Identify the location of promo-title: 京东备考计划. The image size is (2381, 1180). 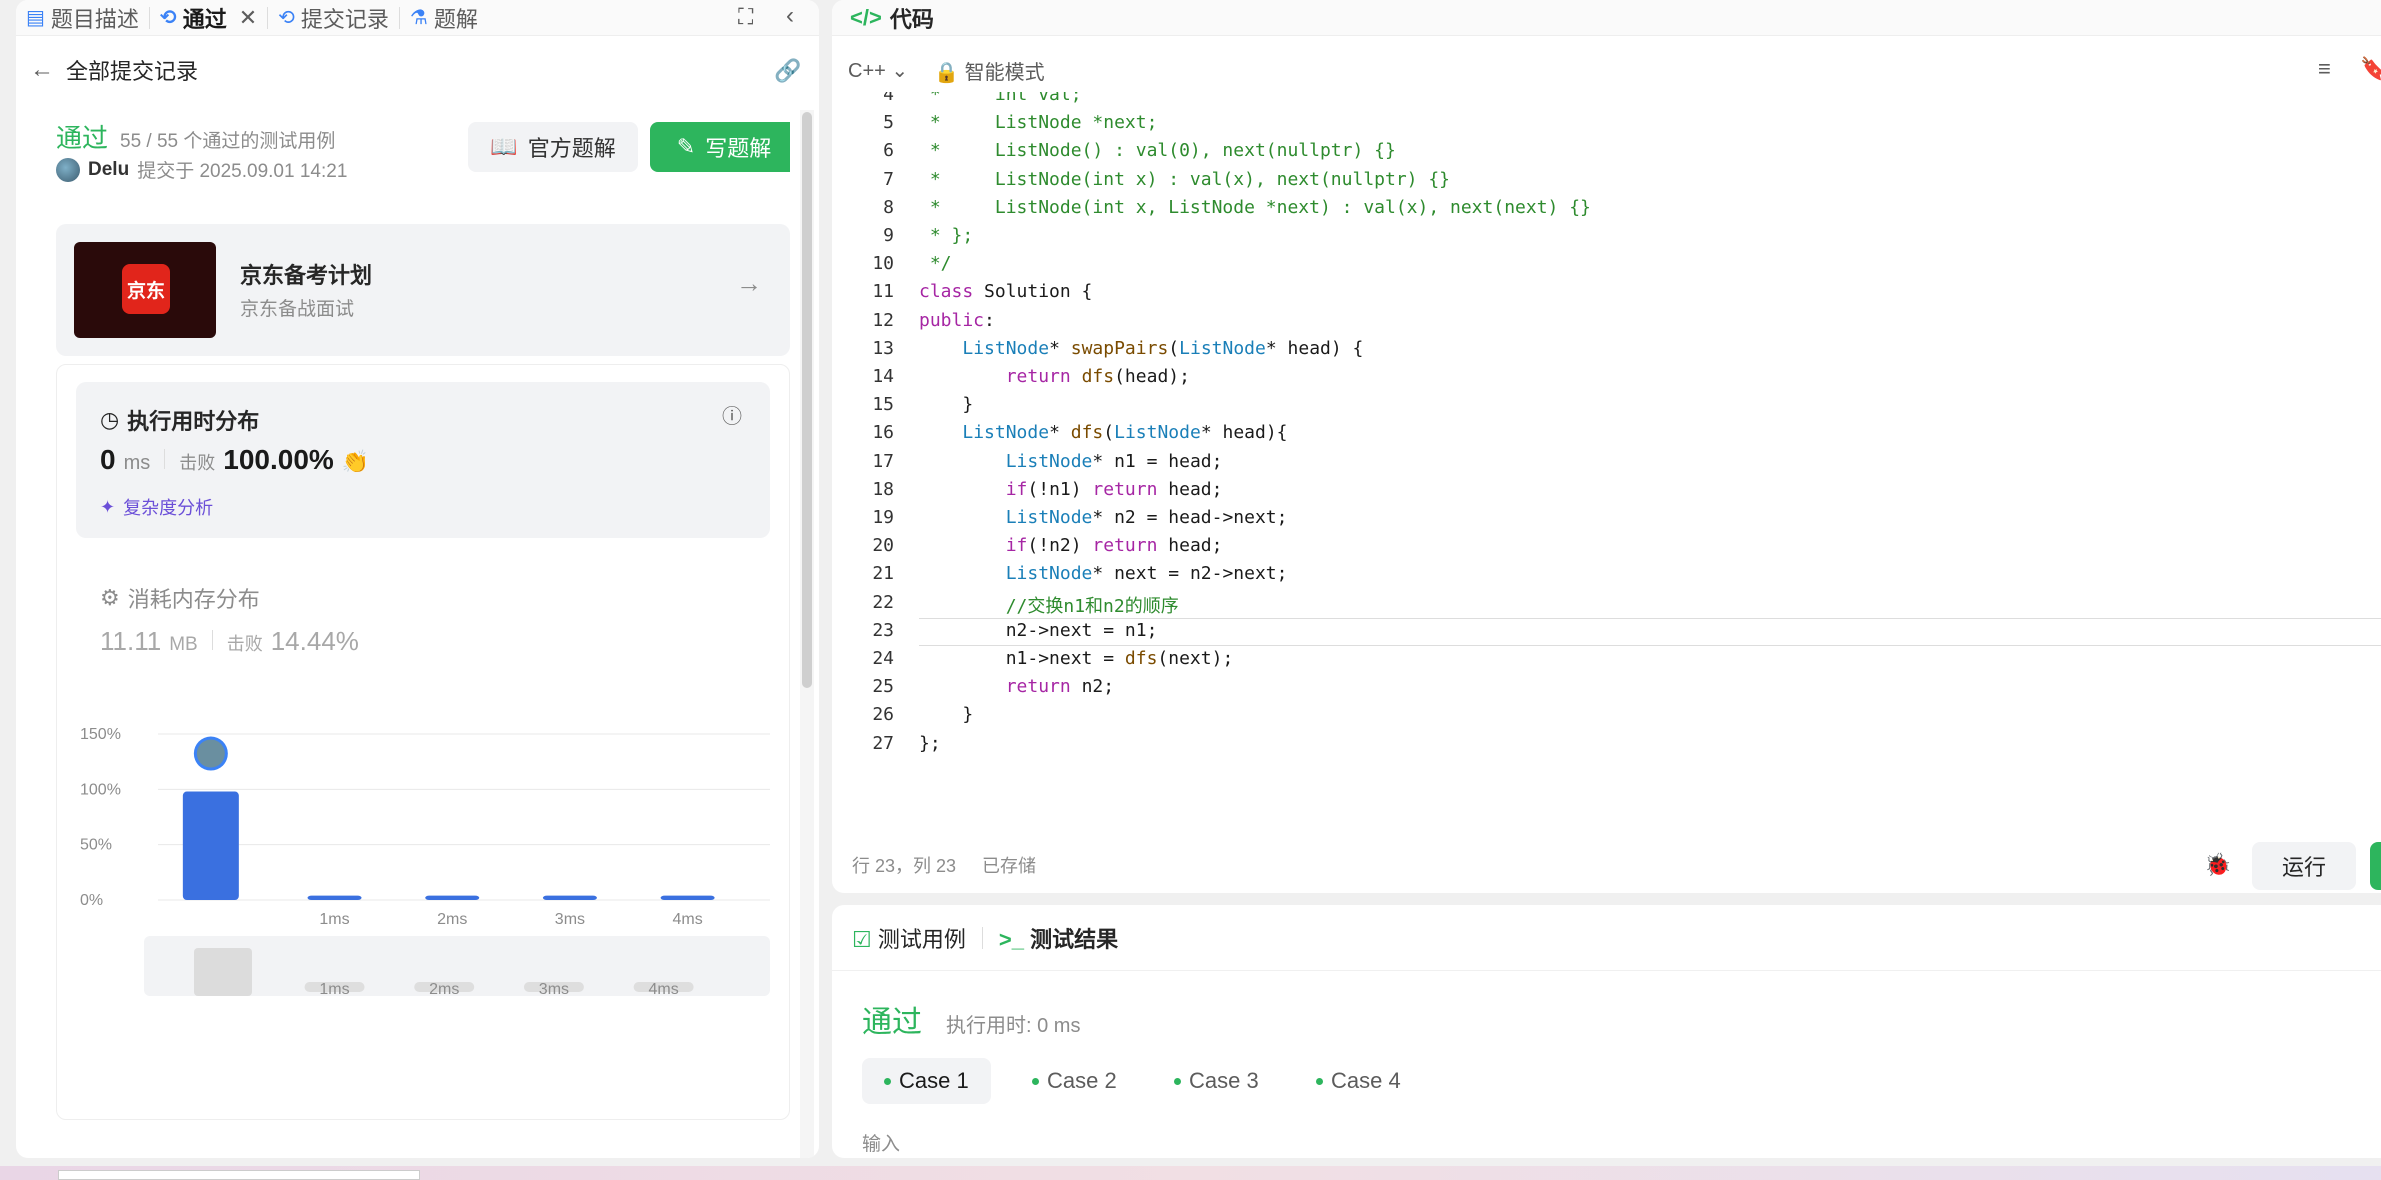
(306, 275).